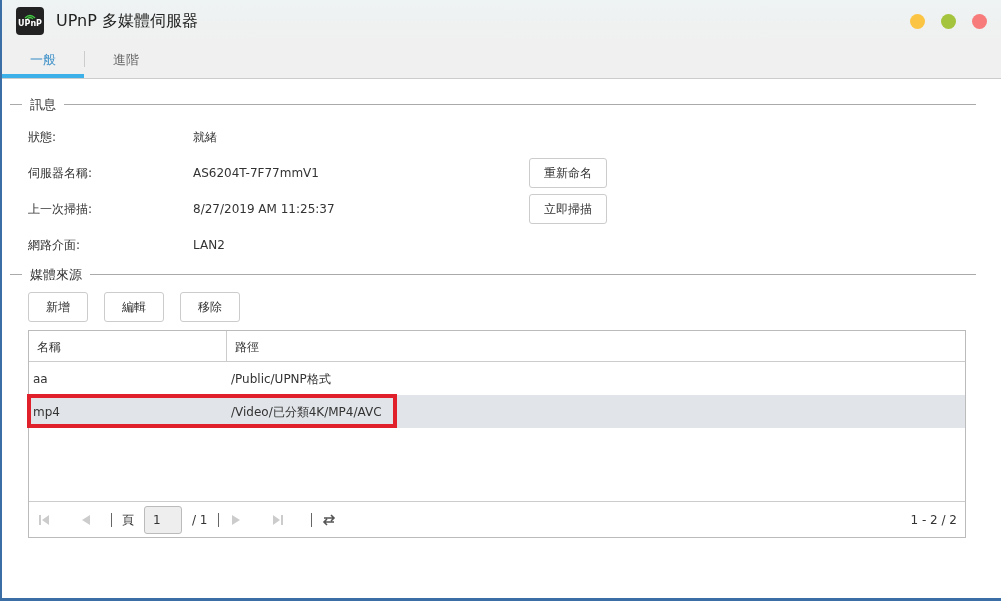 The image size is (1001, 601). What do you see at coordinates (61, 173) in the screenshot?
I see `field-label: 伺服器名稱:` at bounding box center [61, 173].